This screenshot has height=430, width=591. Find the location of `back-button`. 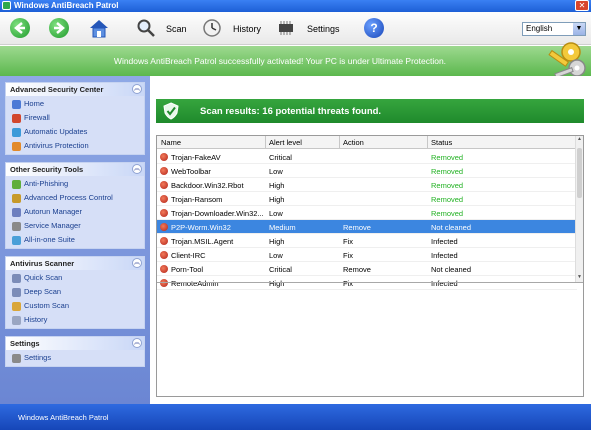

back-button is located at coordinates (20, 28).